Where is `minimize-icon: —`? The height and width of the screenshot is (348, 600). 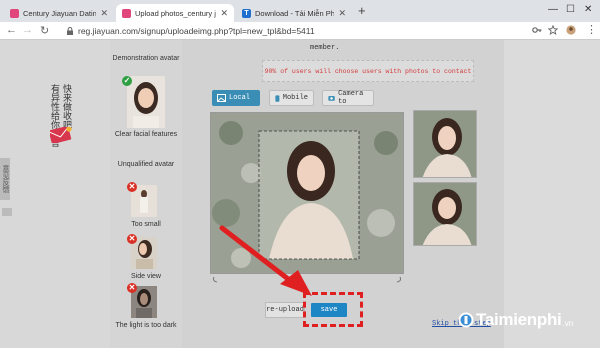 minimize-icon: — is located at coordinates (553, 9).